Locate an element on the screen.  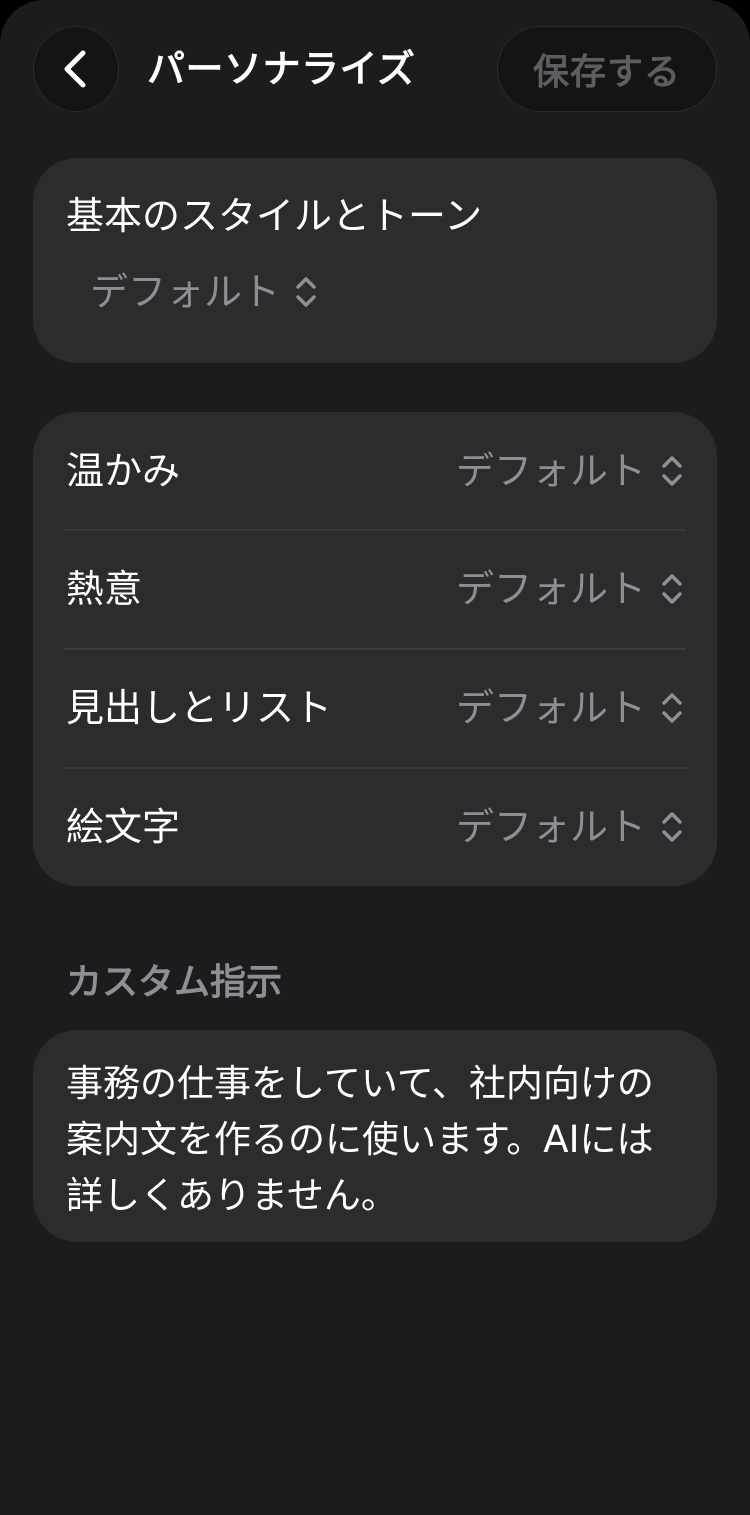
settings-row-warmth: 温かみ デフォルト is located at coordinates (375, 471).